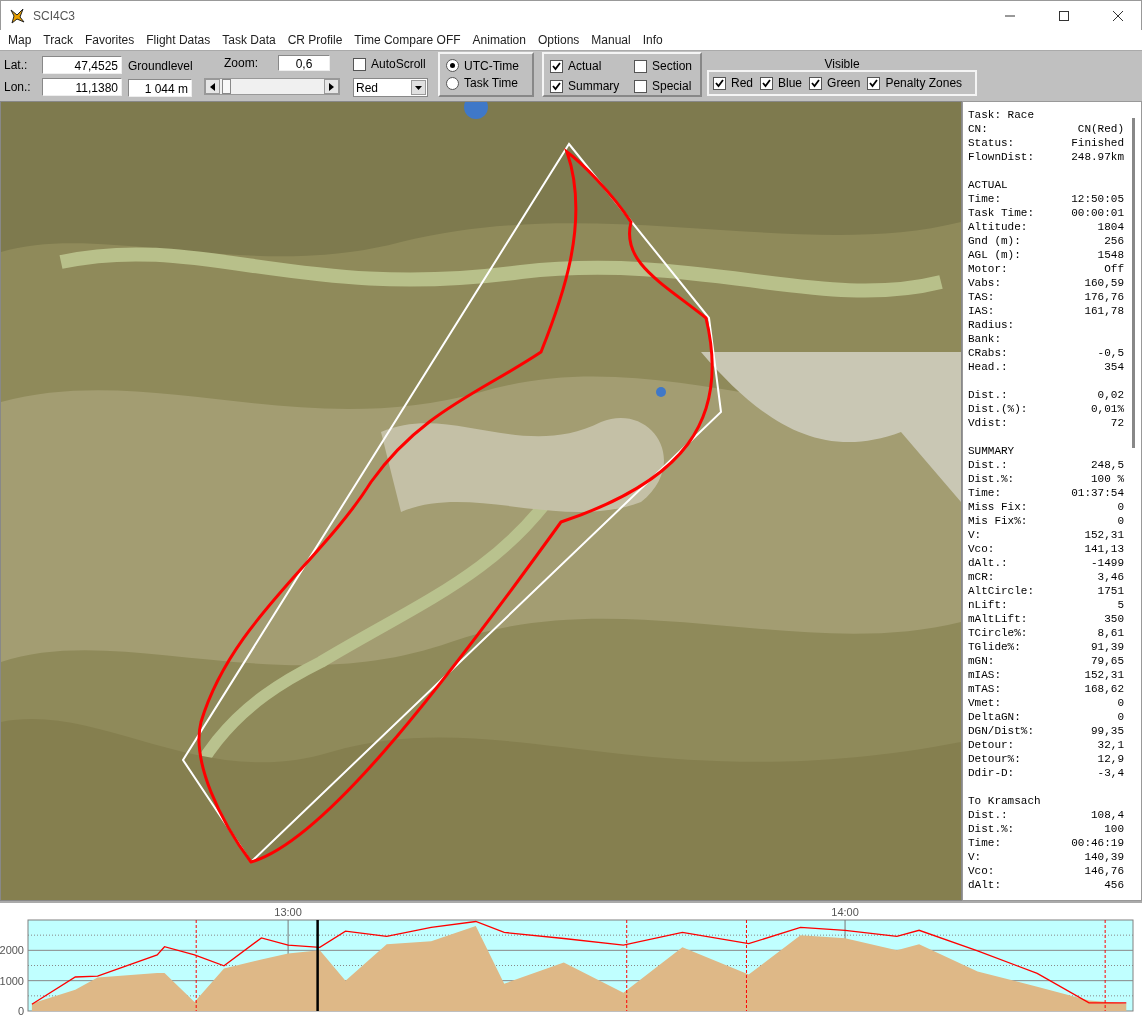  What do you see at coordinates (558, 40) in the screenshot?
I see `menu-item: Options` at bounding box center [558, 40].